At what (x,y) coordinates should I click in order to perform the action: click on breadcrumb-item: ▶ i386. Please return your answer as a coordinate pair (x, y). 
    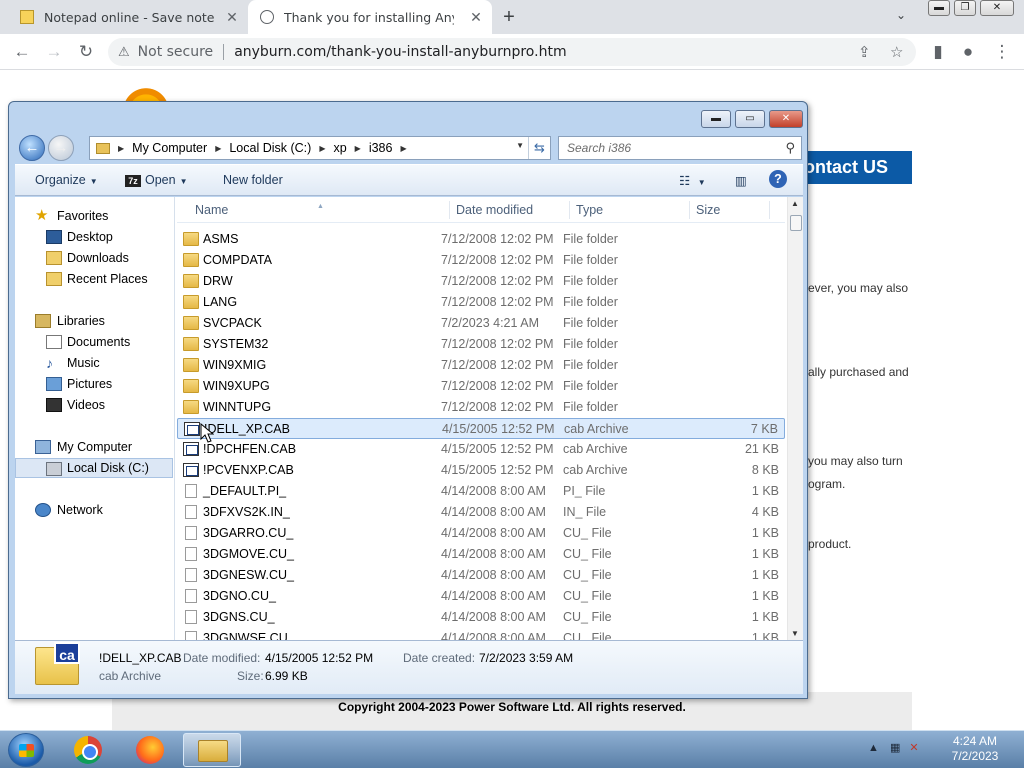
    Looking at the image, I should click on (374, 148).